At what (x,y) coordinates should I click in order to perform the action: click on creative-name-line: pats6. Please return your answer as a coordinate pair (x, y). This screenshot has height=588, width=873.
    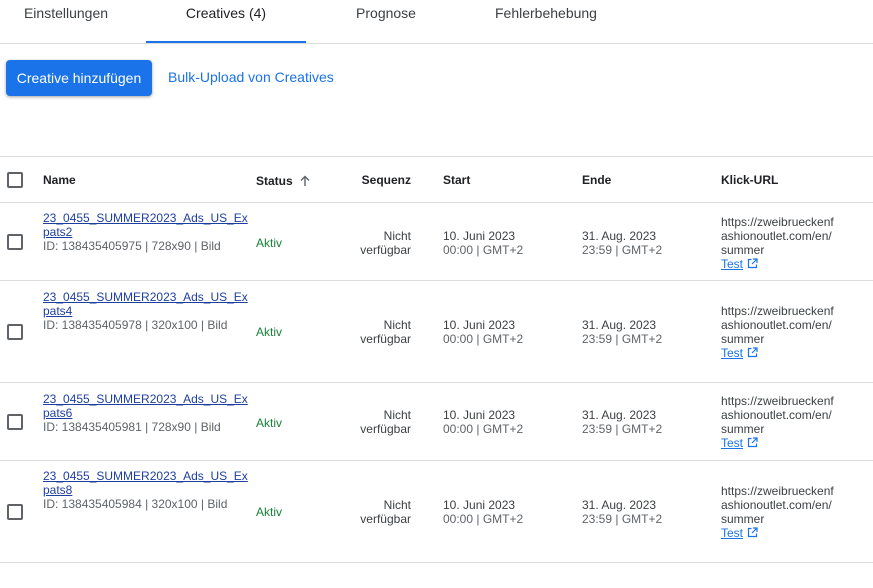
    Looking at the image, I should click on (58, 413).